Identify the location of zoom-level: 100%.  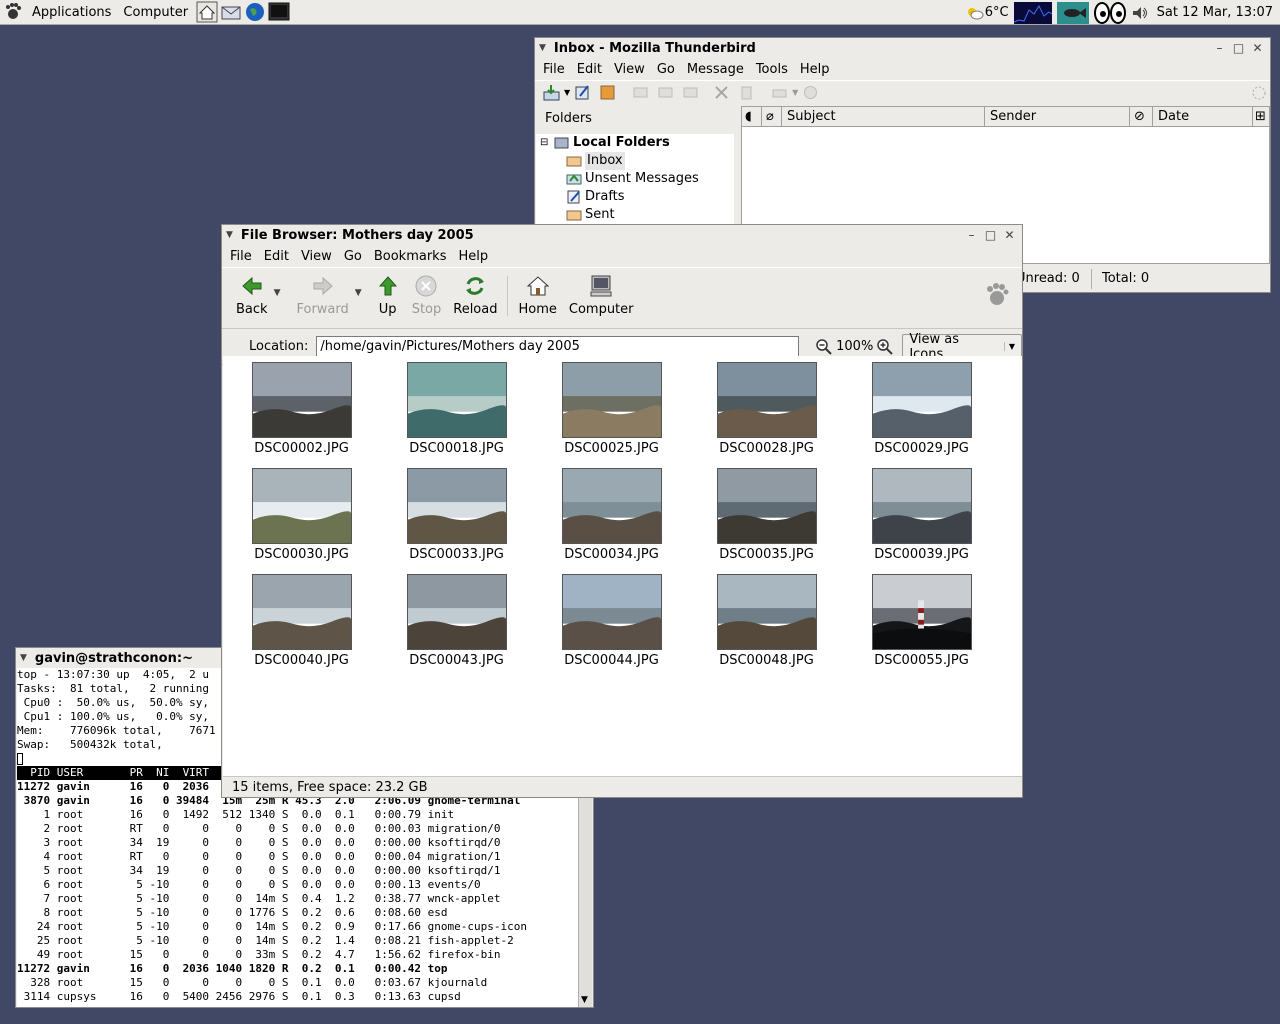
(854, 346).